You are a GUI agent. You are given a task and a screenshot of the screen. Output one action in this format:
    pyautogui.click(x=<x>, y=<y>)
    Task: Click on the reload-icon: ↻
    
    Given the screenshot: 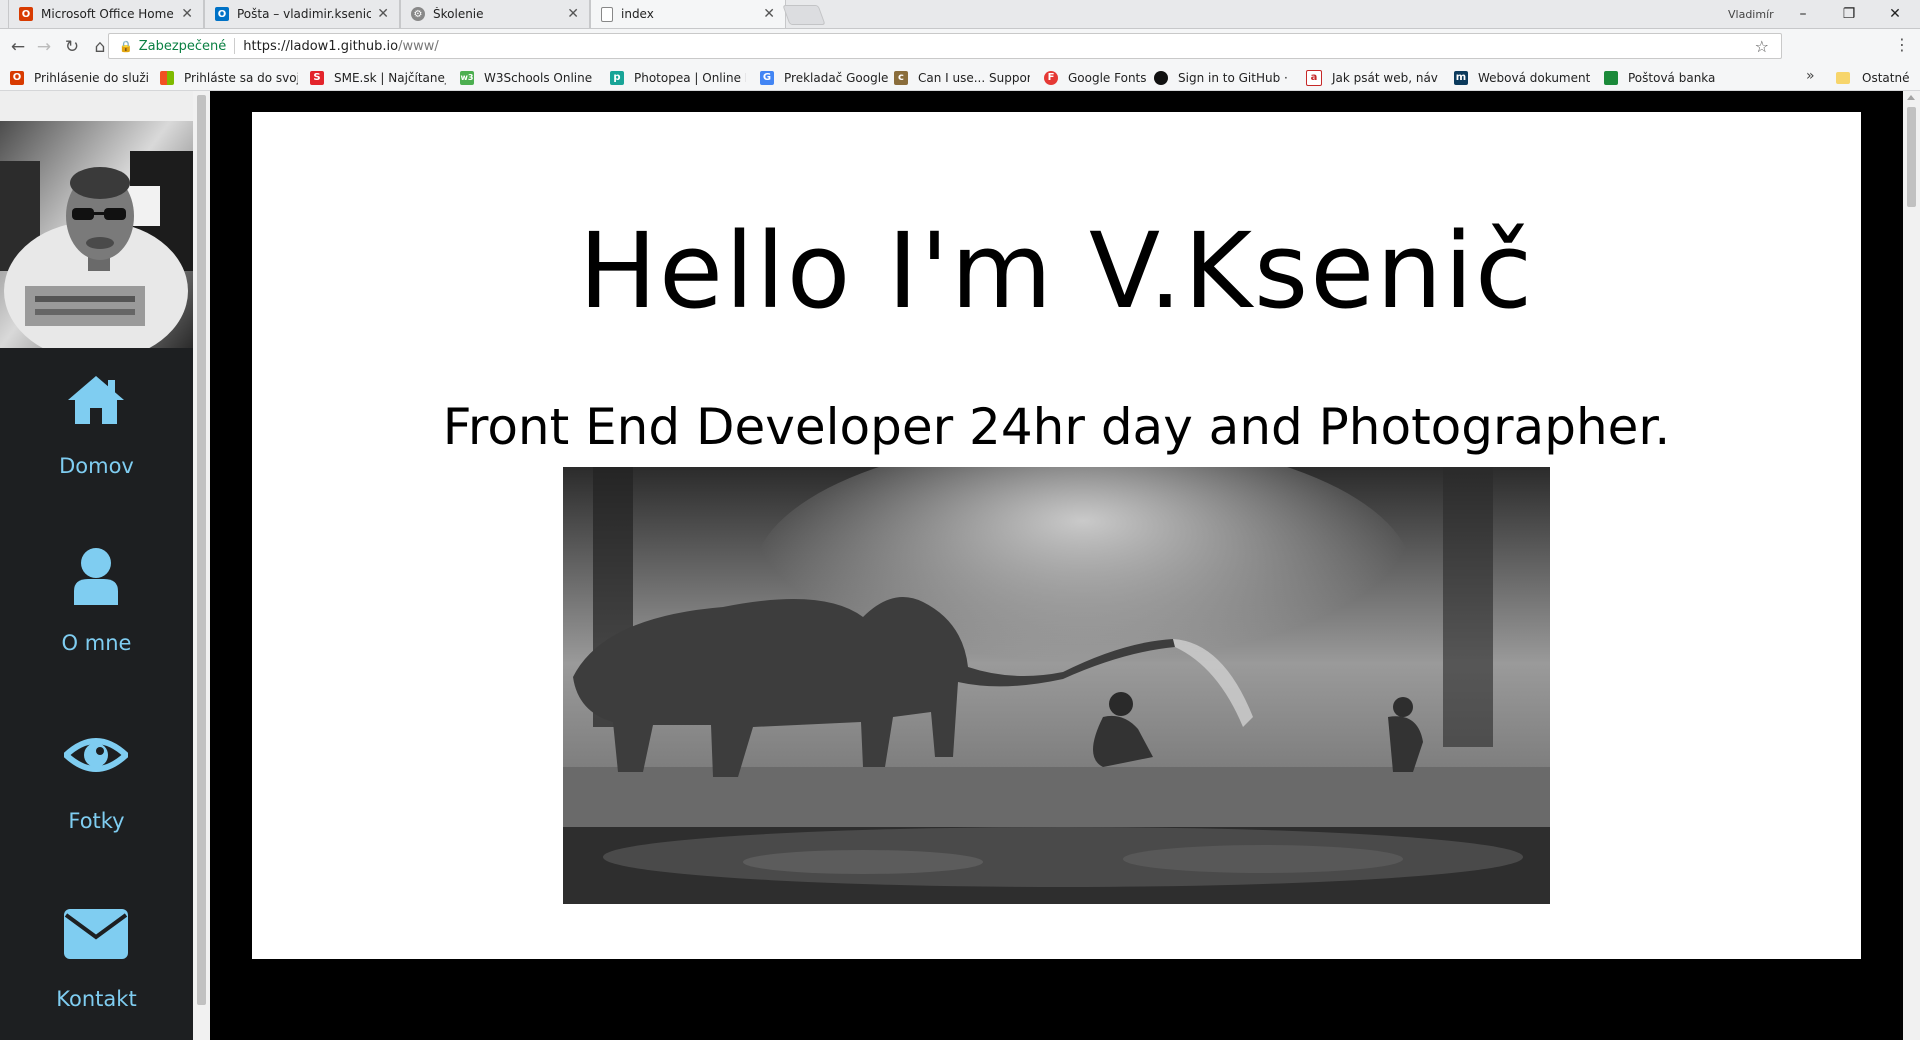 What is the action you would take?
    pyautogui.click(x=72, y=47)
    